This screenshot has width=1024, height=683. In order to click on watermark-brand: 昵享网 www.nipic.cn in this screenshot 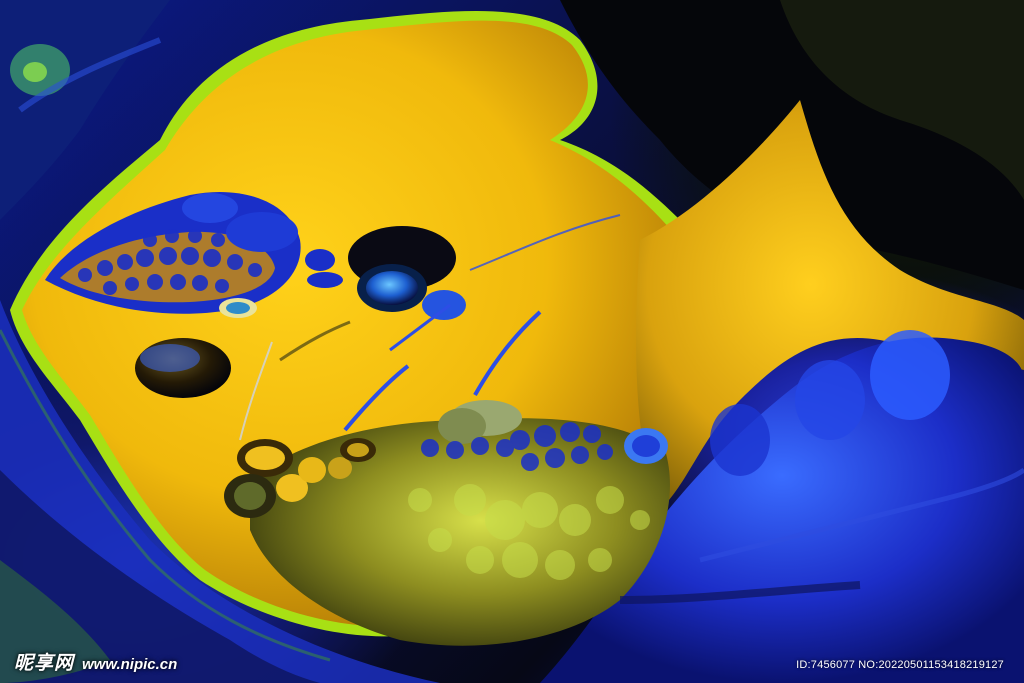, I will do `click(95, 661)`.